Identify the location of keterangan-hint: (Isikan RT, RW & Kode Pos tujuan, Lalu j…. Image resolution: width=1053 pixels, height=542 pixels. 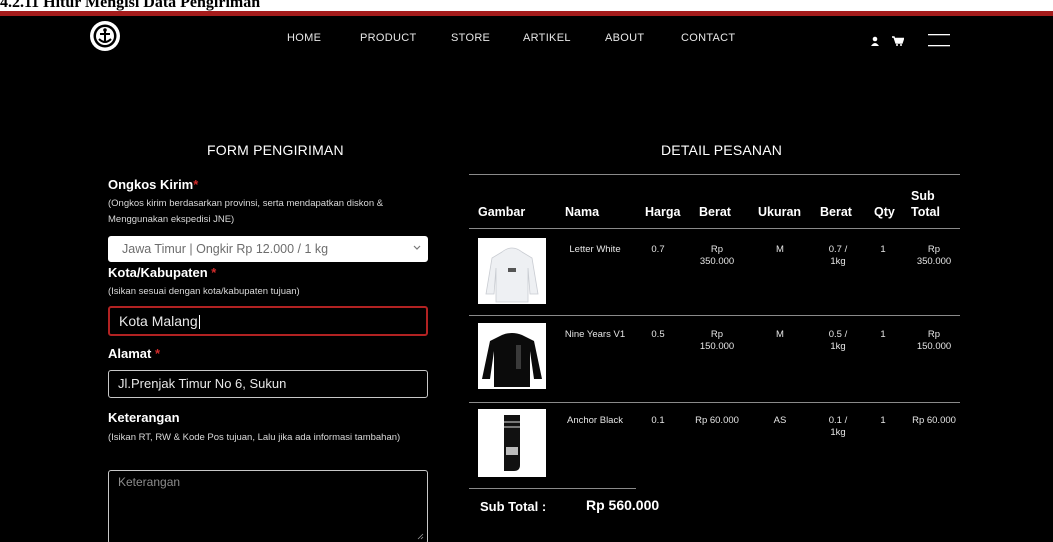
(254, 437).